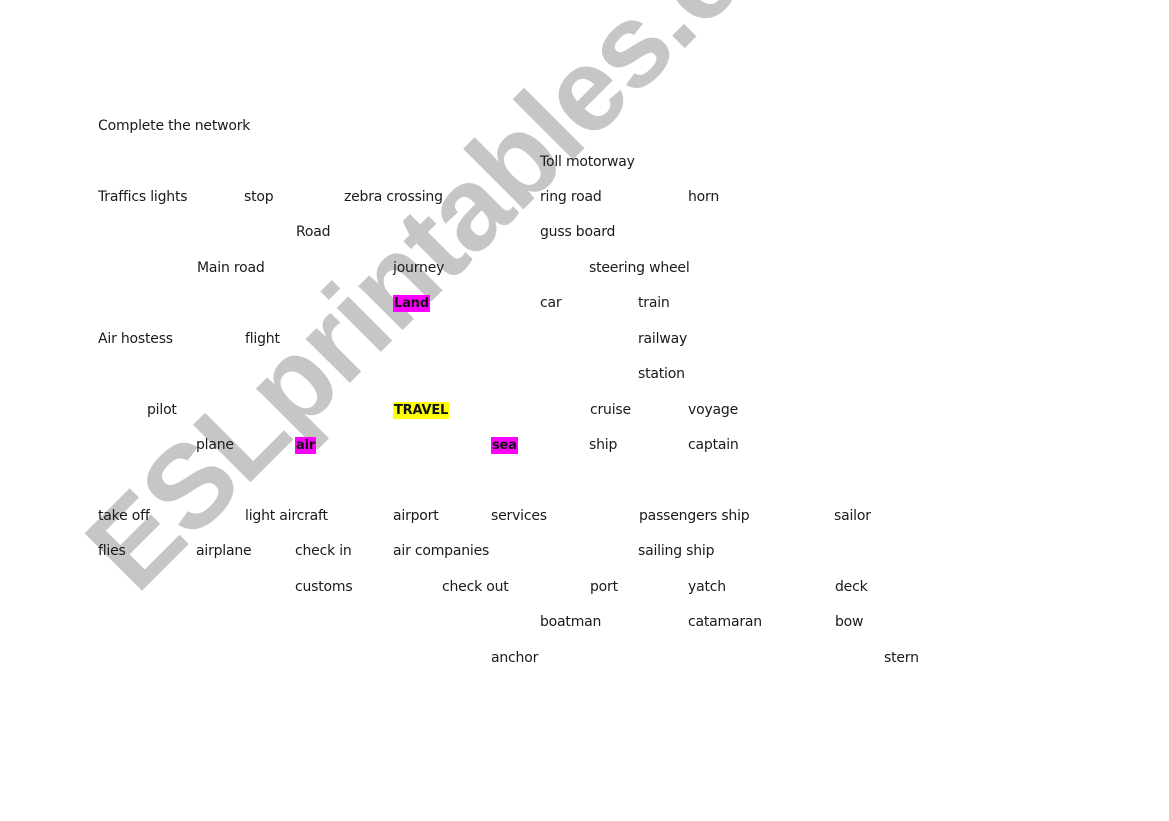 This screenshot has width=1169, height=821. What do you see at coordinates (306, 445) in the screenshot?
I see `category-air: air` at bounding box center [306, 445].